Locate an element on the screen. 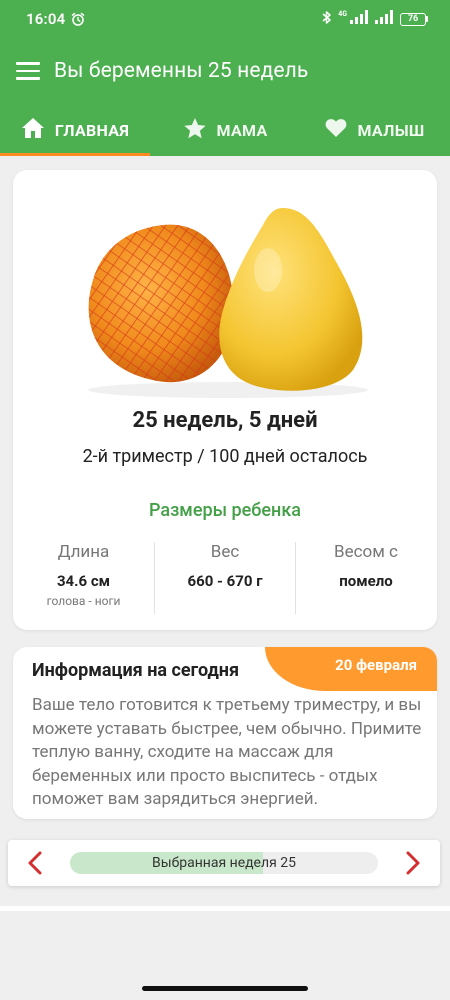 The height and width of the screenshot is (1000, 450). bluetooth-icon is located at coordinates (327, 19).